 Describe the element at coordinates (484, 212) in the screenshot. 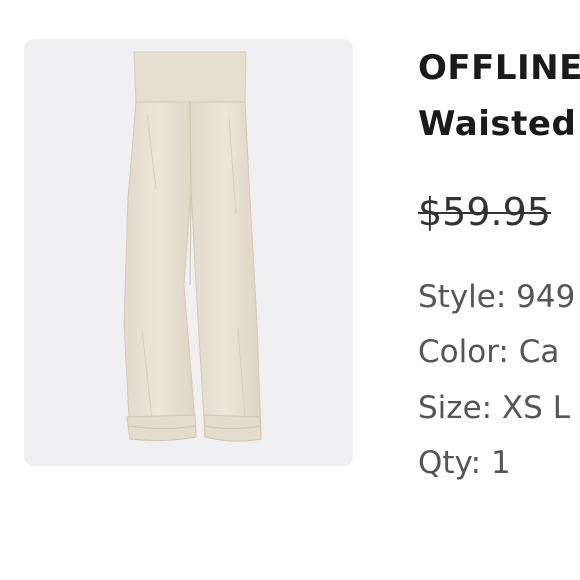

I see `original-price: $59.95` at that location.